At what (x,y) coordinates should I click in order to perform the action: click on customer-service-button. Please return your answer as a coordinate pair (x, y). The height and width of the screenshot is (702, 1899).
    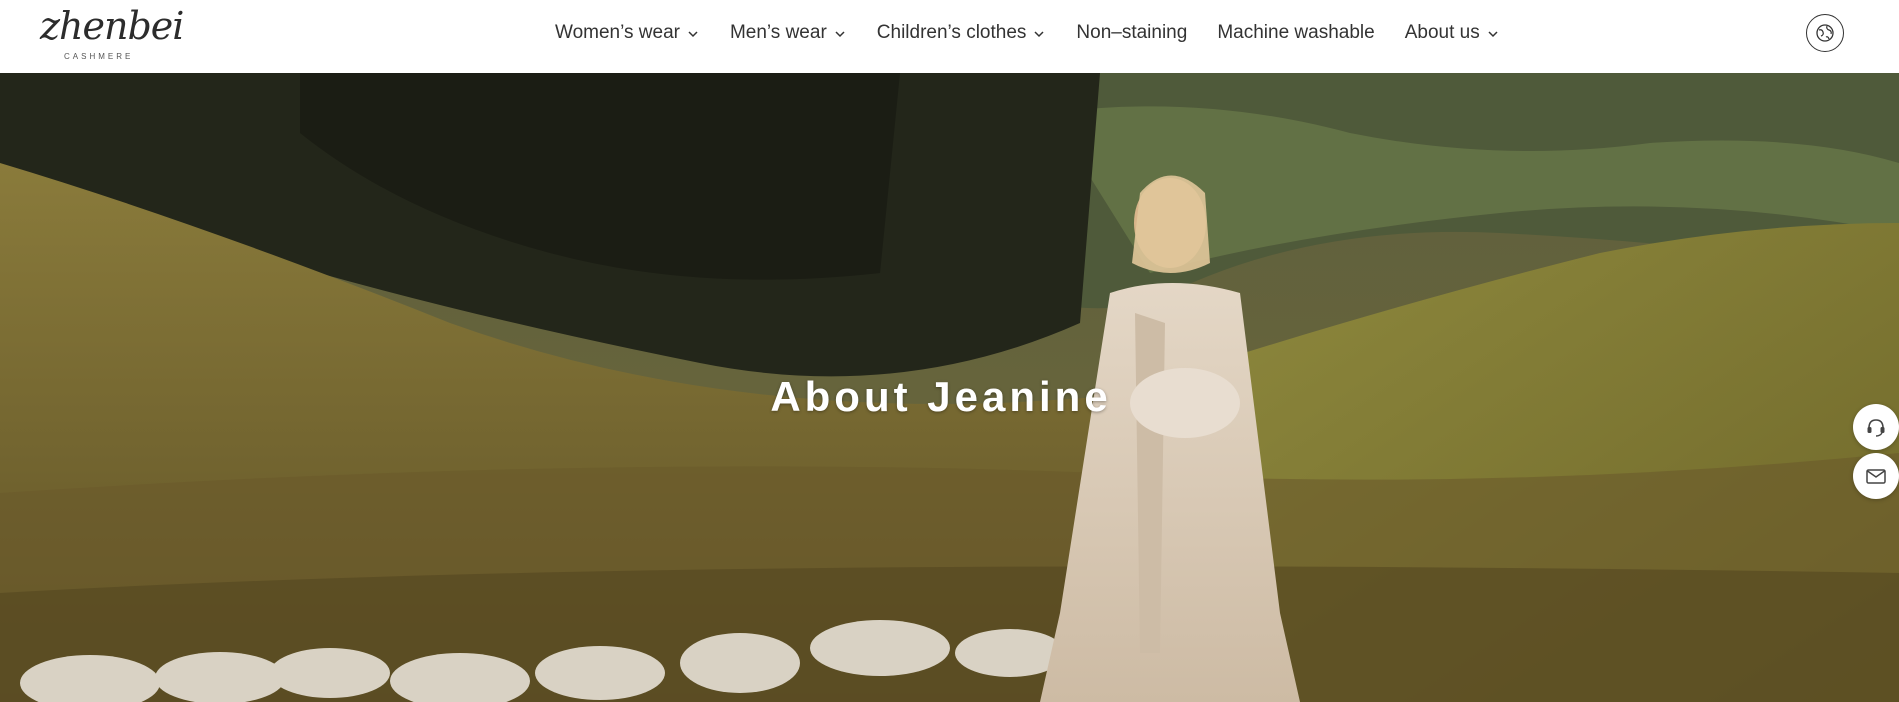
    Looking at the image, I should click on (1876, 427).